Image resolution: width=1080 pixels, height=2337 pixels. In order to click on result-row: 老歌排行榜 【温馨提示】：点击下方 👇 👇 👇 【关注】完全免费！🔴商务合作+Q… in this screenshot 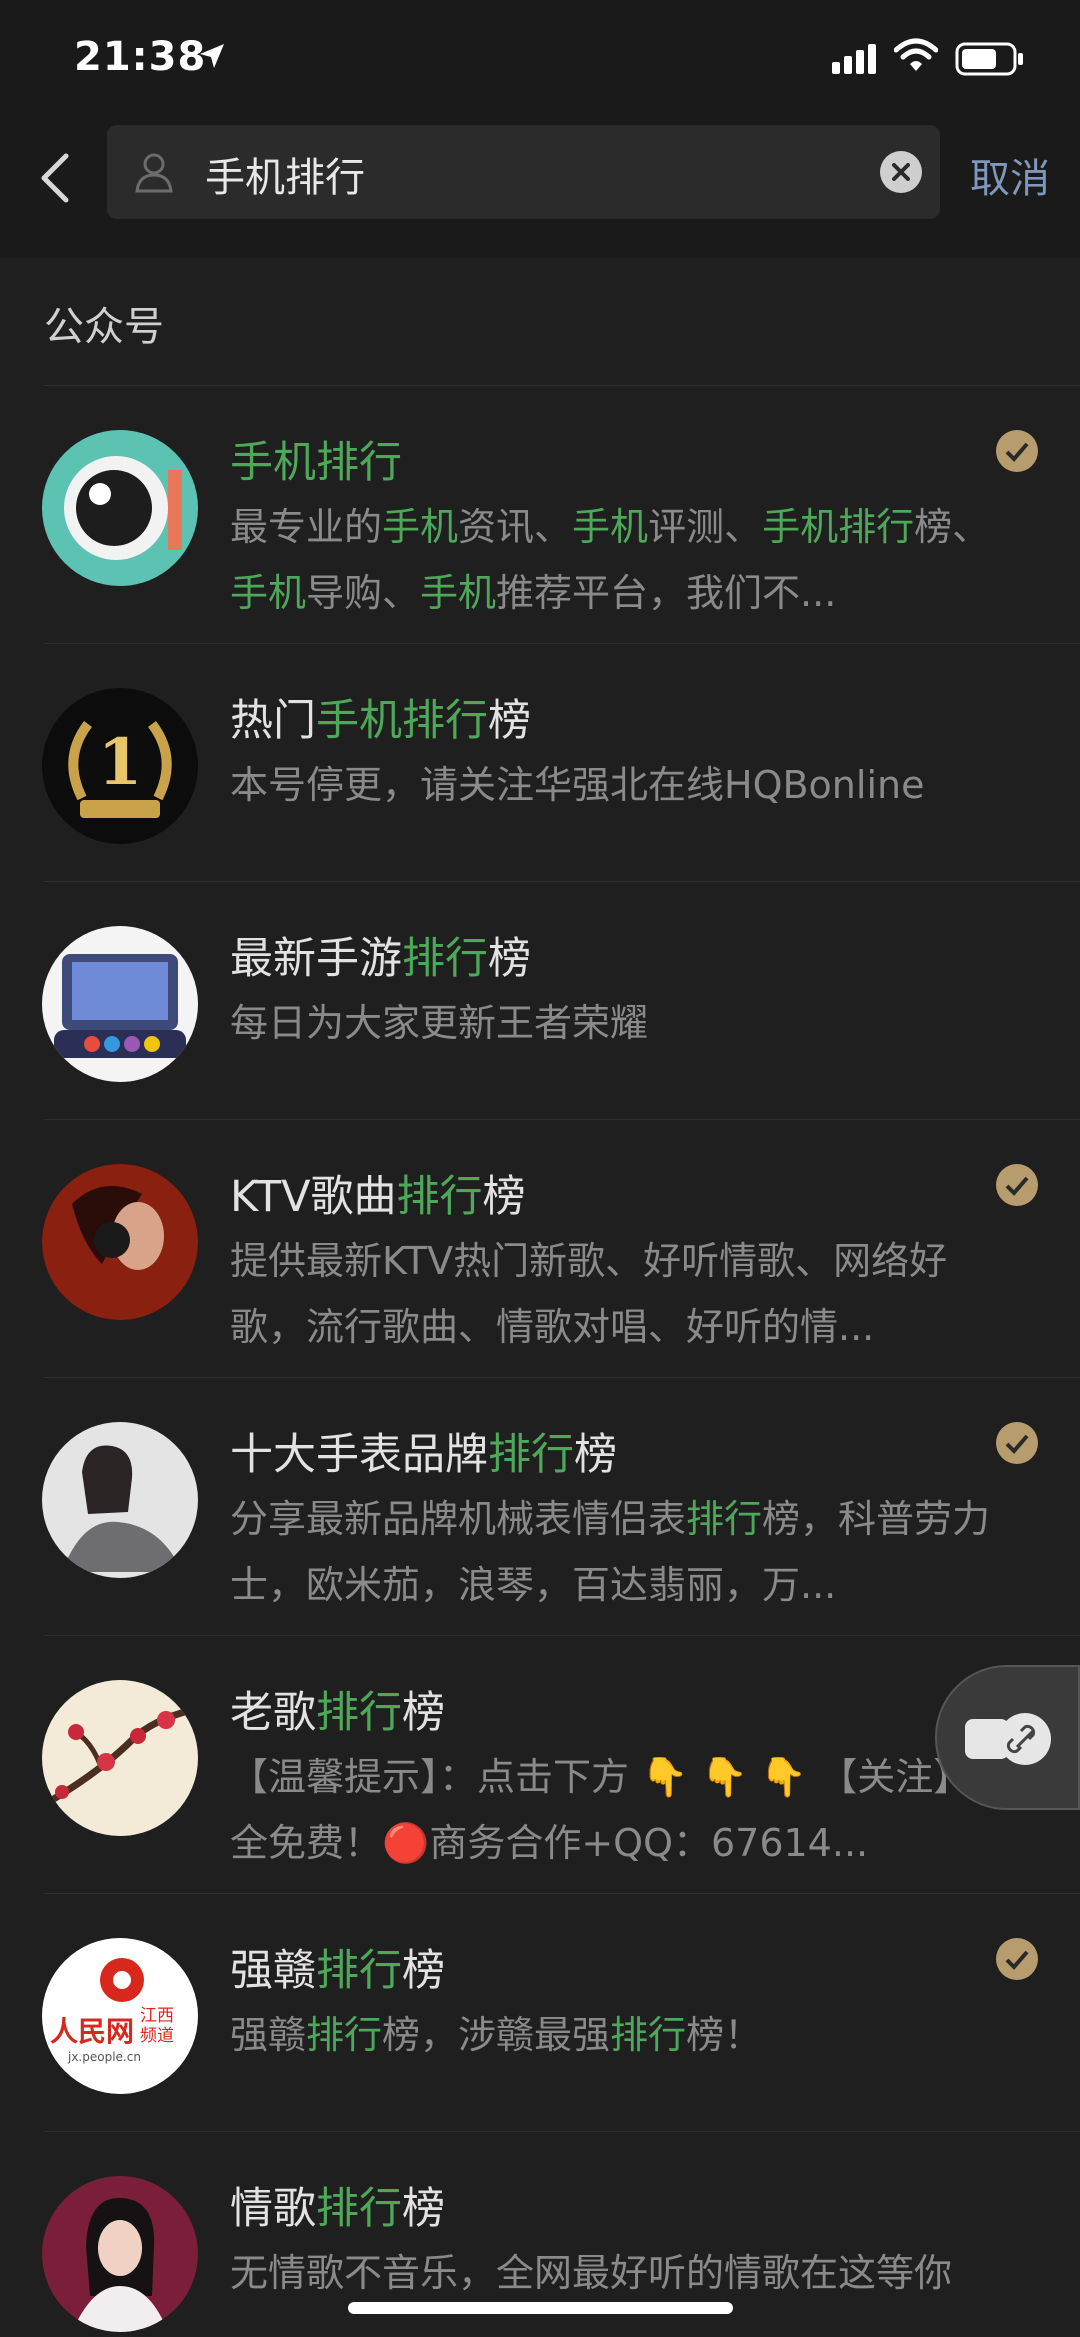, I will do `click(540, 1765)`.